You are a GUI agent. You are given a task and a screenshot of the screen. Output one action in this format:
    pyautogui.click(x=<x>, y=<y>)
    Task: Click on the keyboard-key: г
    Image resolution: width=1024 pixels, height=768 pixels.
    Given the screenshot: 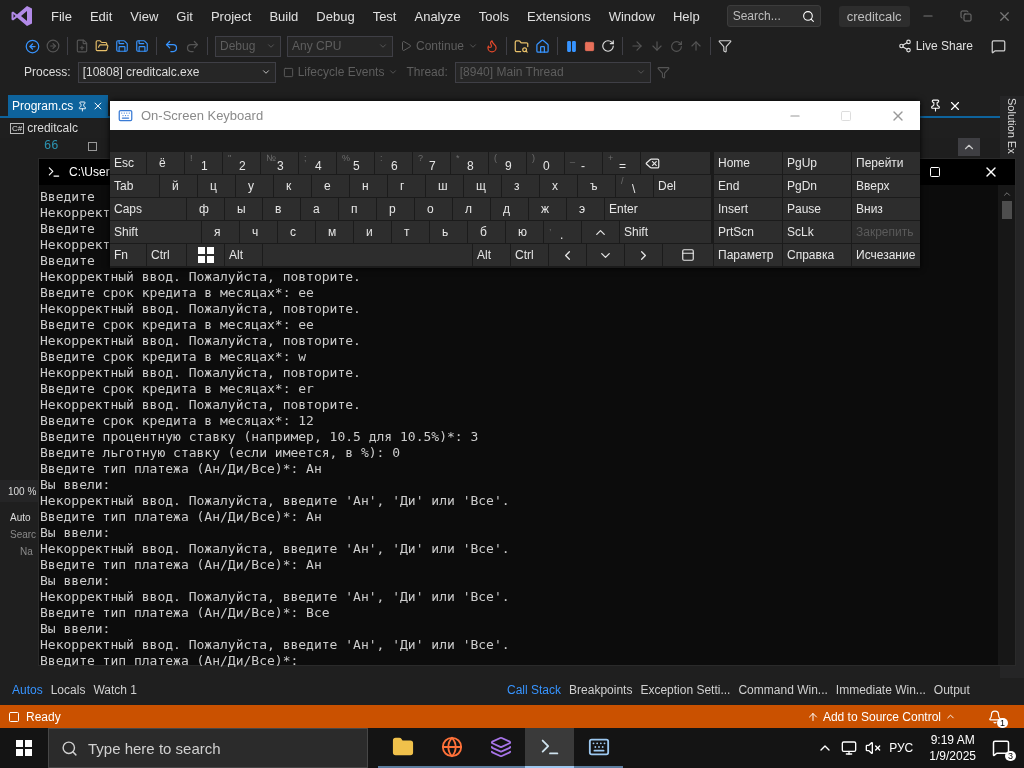 What is the action you would take?
    pyautogui.click(x=406, y=186)
    